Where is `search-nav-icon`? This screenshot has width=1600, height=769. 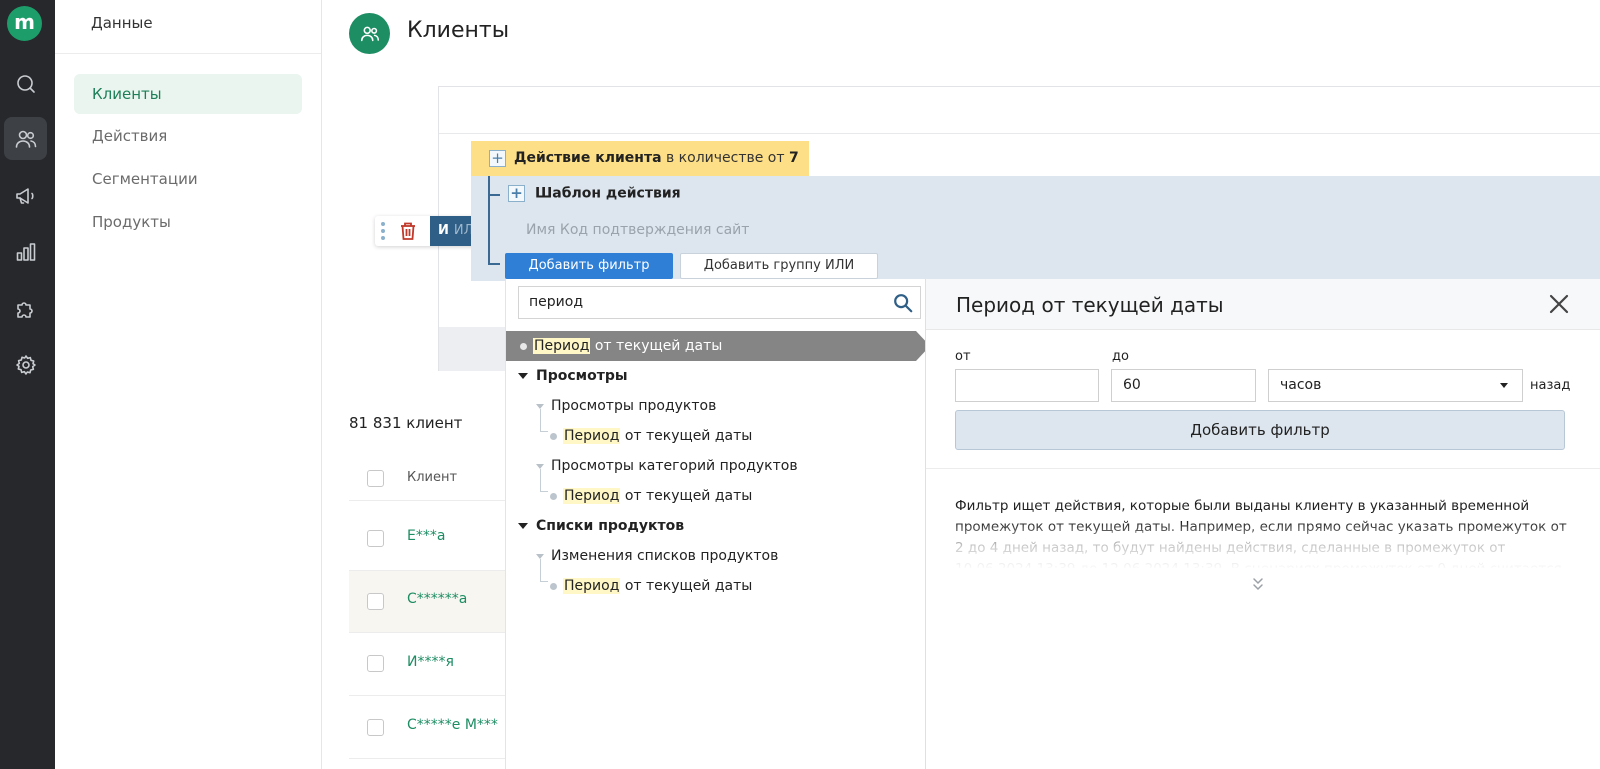
search-nav-icon is located at coordinates (25, 83).